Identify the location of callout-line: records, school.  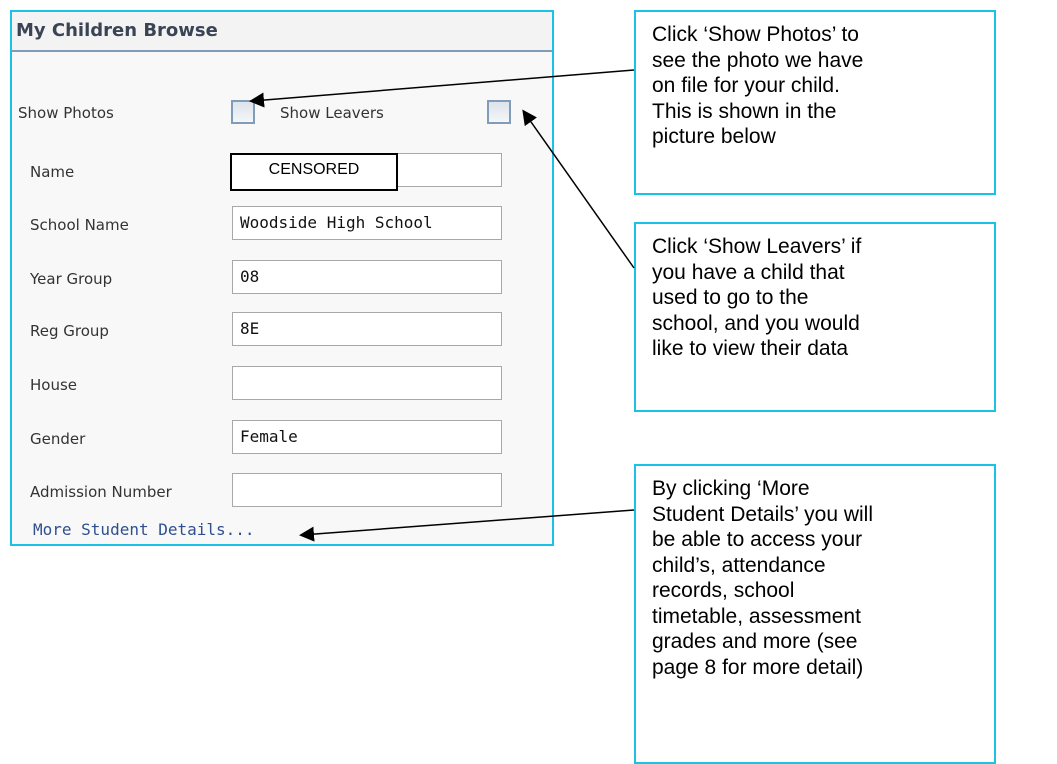
(723, 590).